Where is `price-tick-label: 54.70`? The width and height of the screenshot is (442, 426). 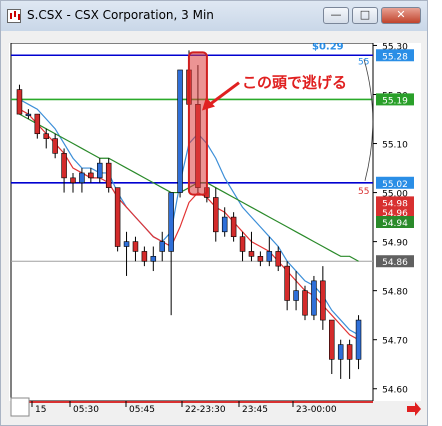
price-tick-label: 54.70 is located at coordinates (395, 342).